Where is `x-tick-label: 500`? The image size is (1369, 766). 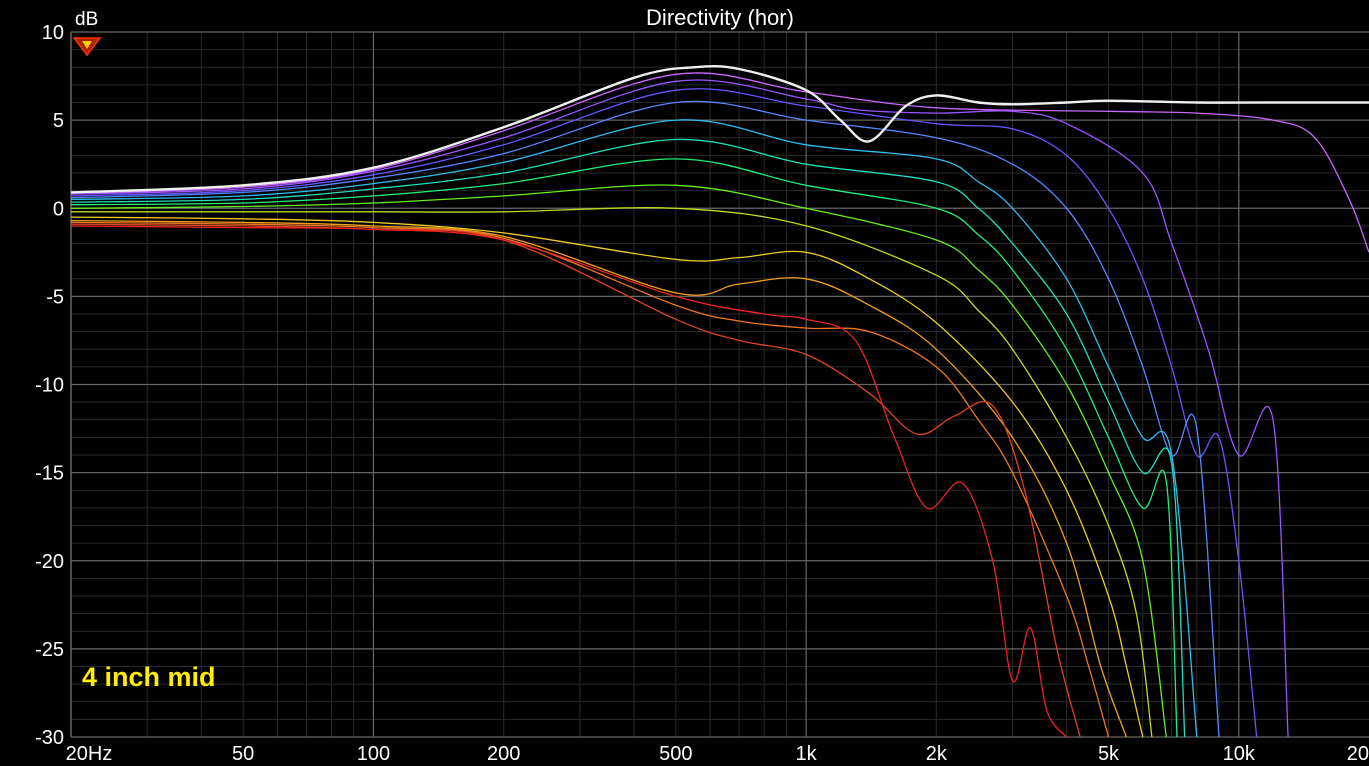 x-tick-label: 500 is located at coordinates (675, 754).